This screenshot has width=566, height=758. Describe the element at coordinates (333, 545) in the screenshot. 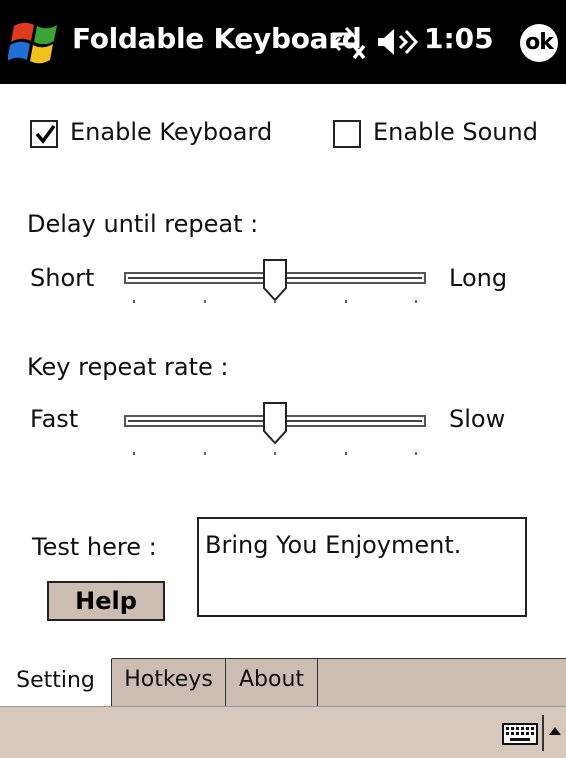

I see `test-input-value: Bring You Enjoyment.` at that location.